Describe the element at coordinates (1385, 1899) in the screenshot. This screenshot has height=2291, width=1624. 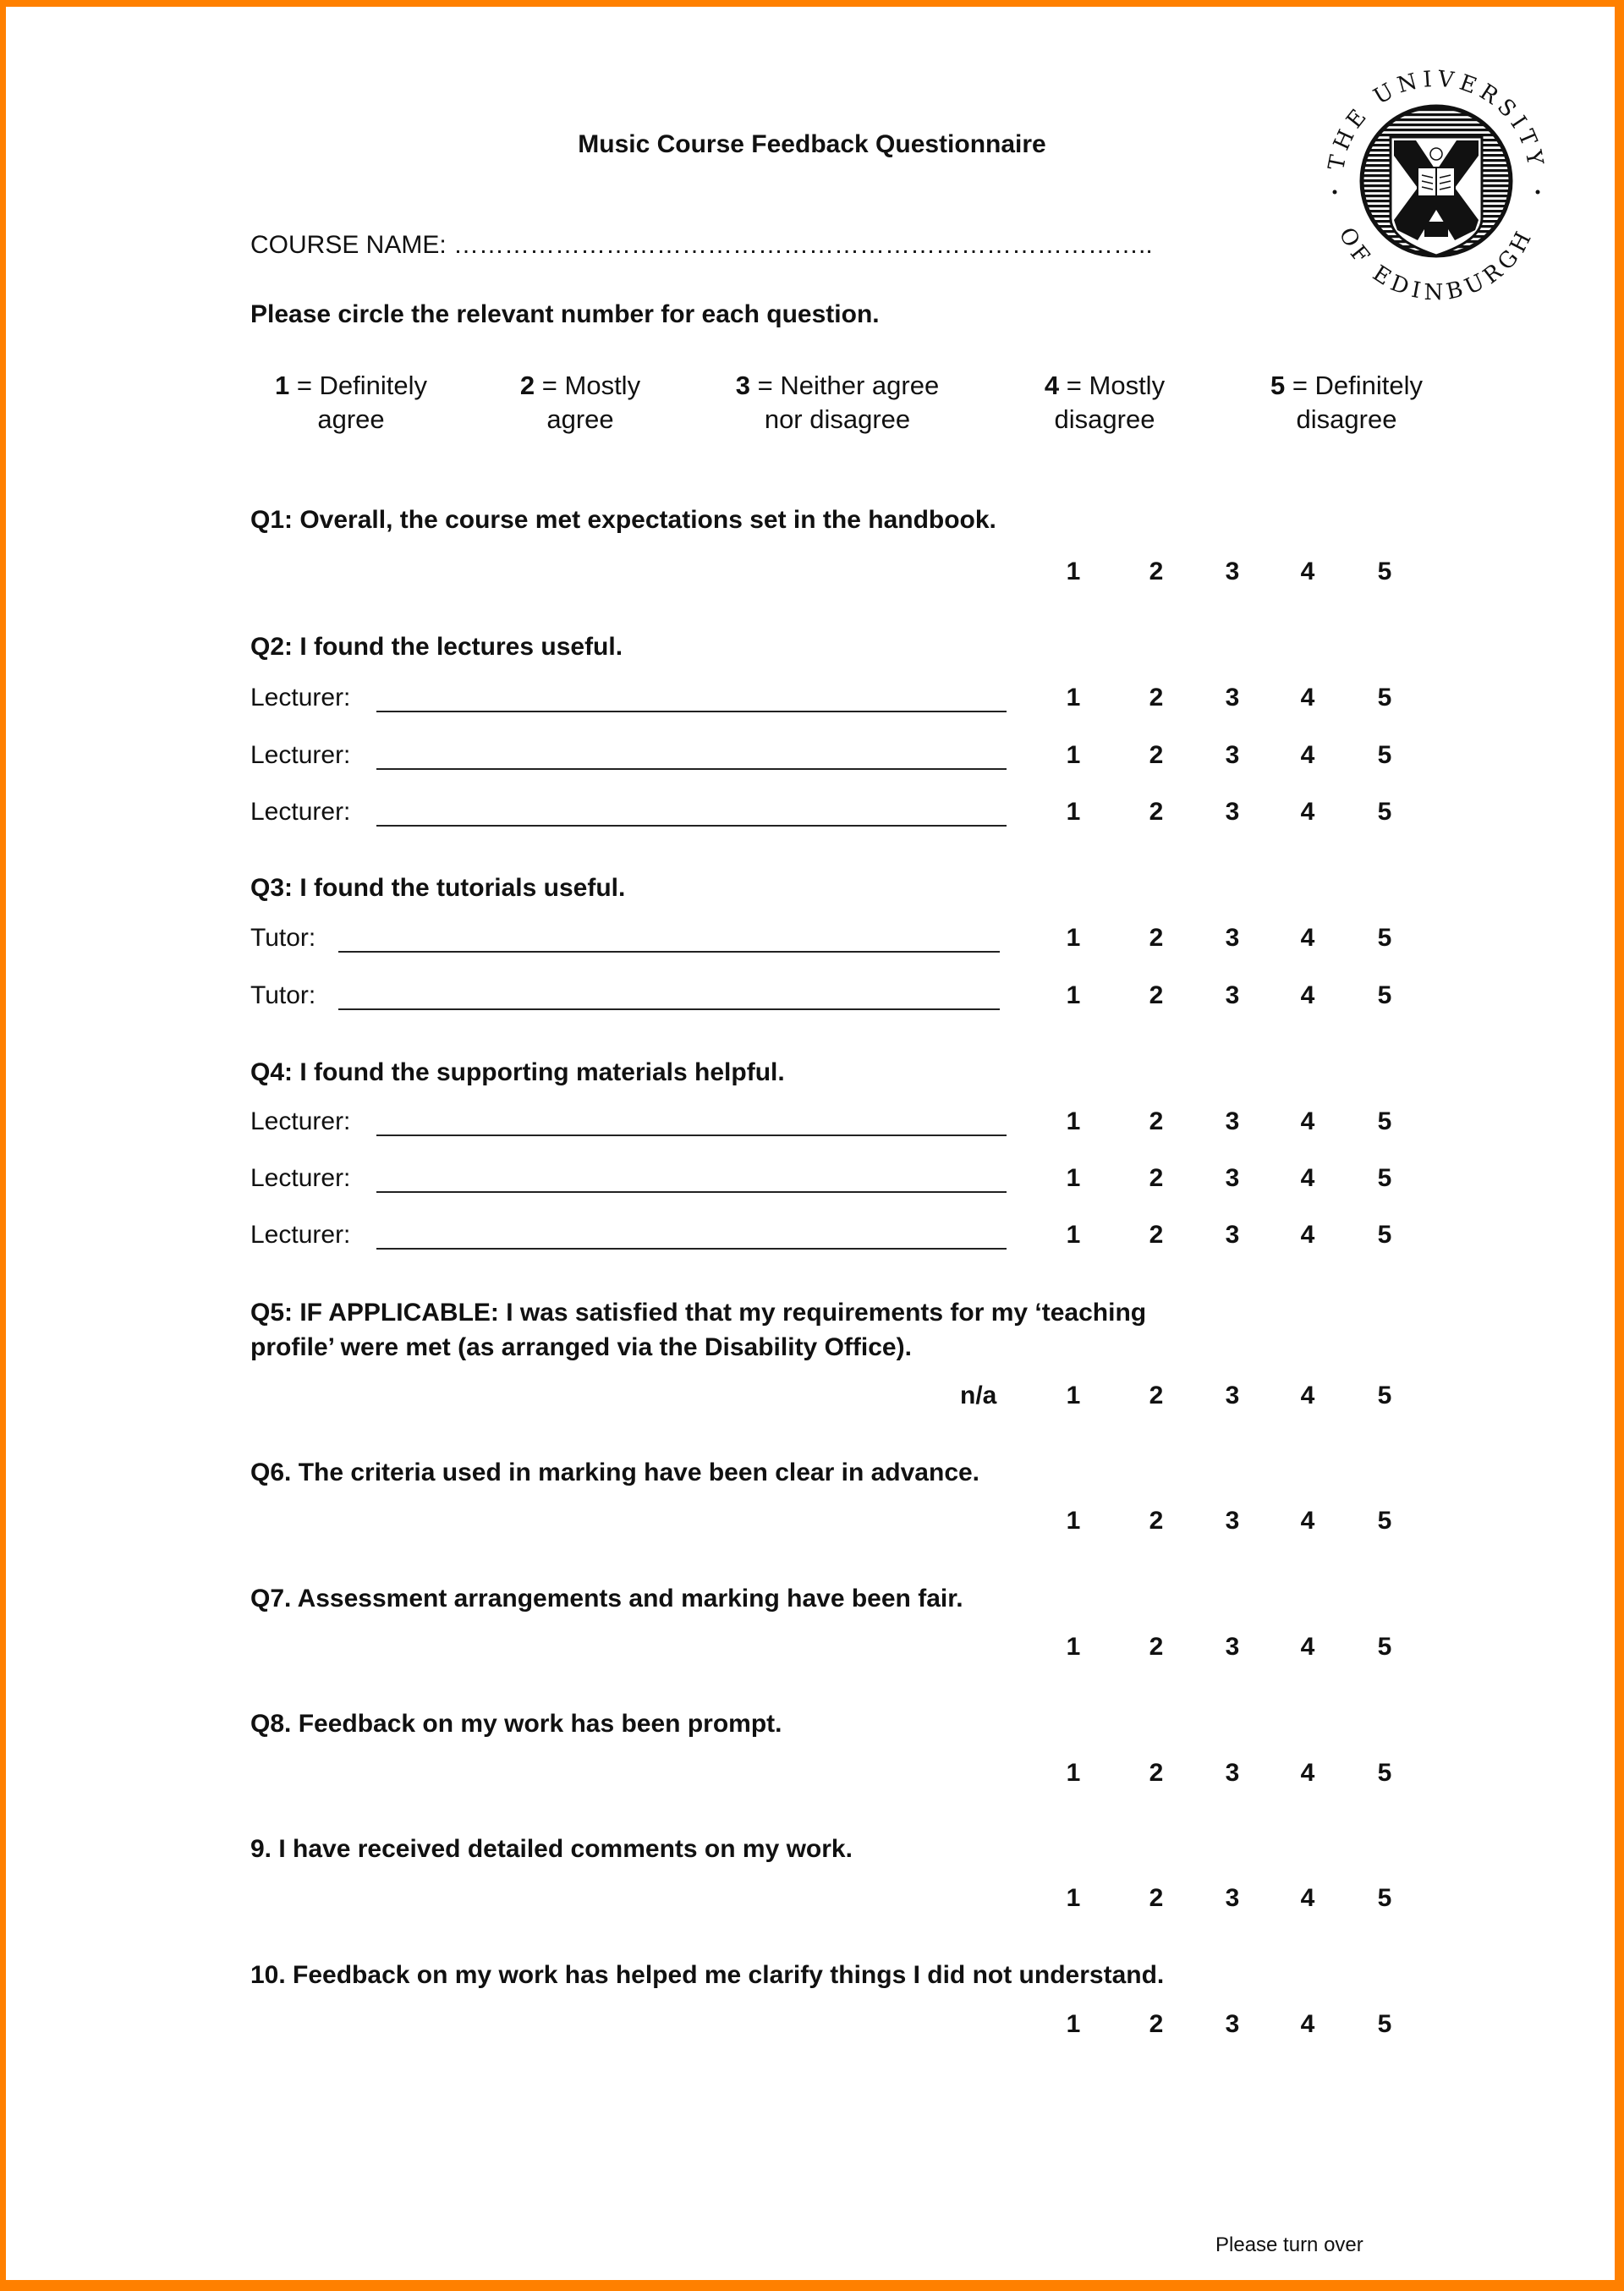
I see `q9-option-5: 5` at that location.